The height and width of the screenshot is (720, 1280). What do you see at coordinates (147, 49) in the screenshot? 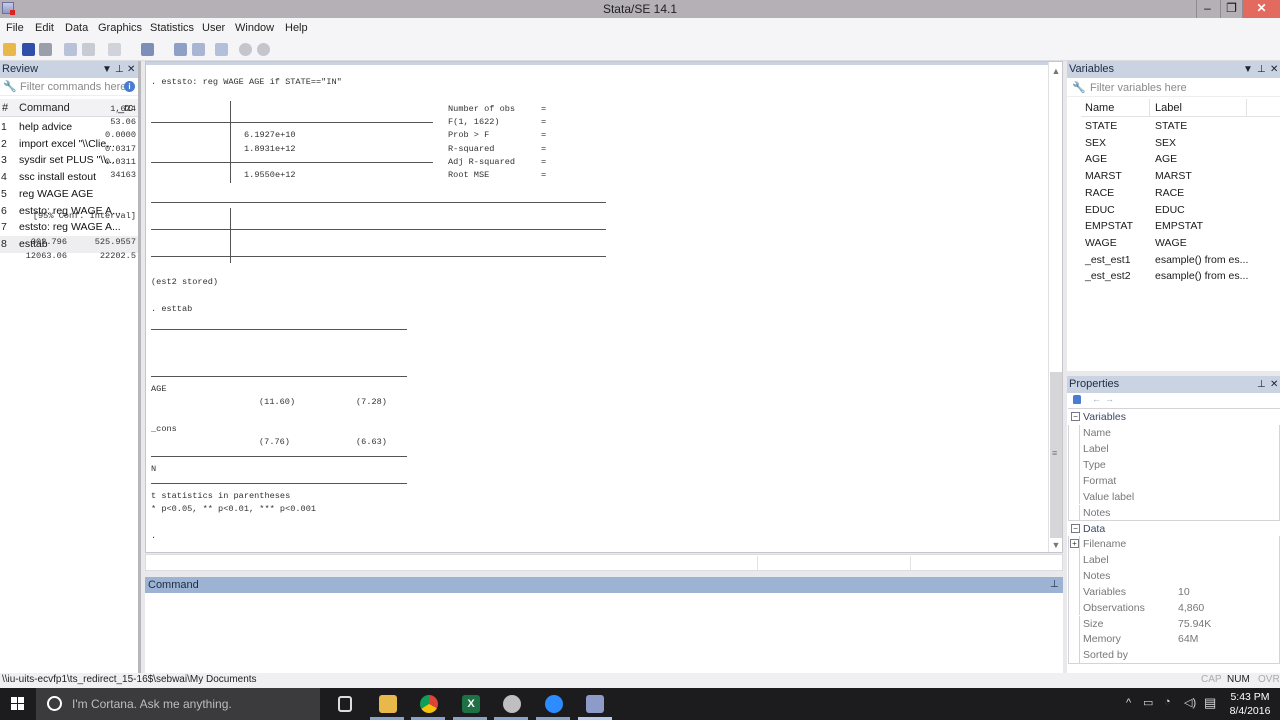
I see `do-file-editor-icon` at bounding box center [147, 49].